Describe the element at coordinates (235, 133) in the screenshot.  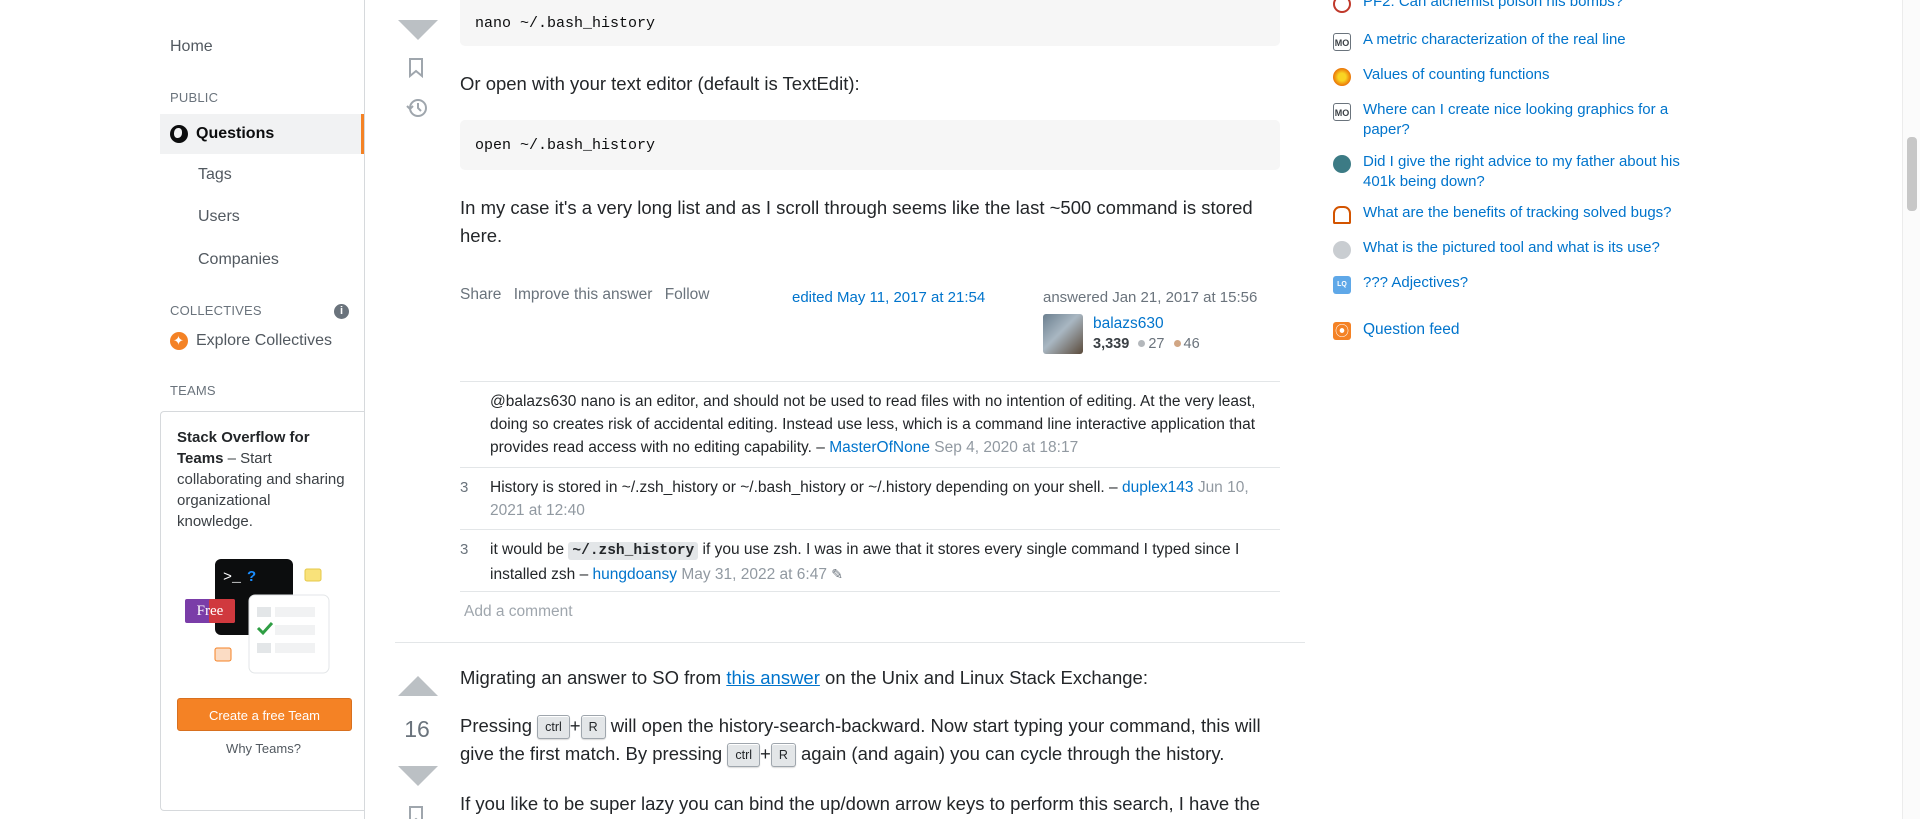
I see `nav-questions-label: Questions` at that location.